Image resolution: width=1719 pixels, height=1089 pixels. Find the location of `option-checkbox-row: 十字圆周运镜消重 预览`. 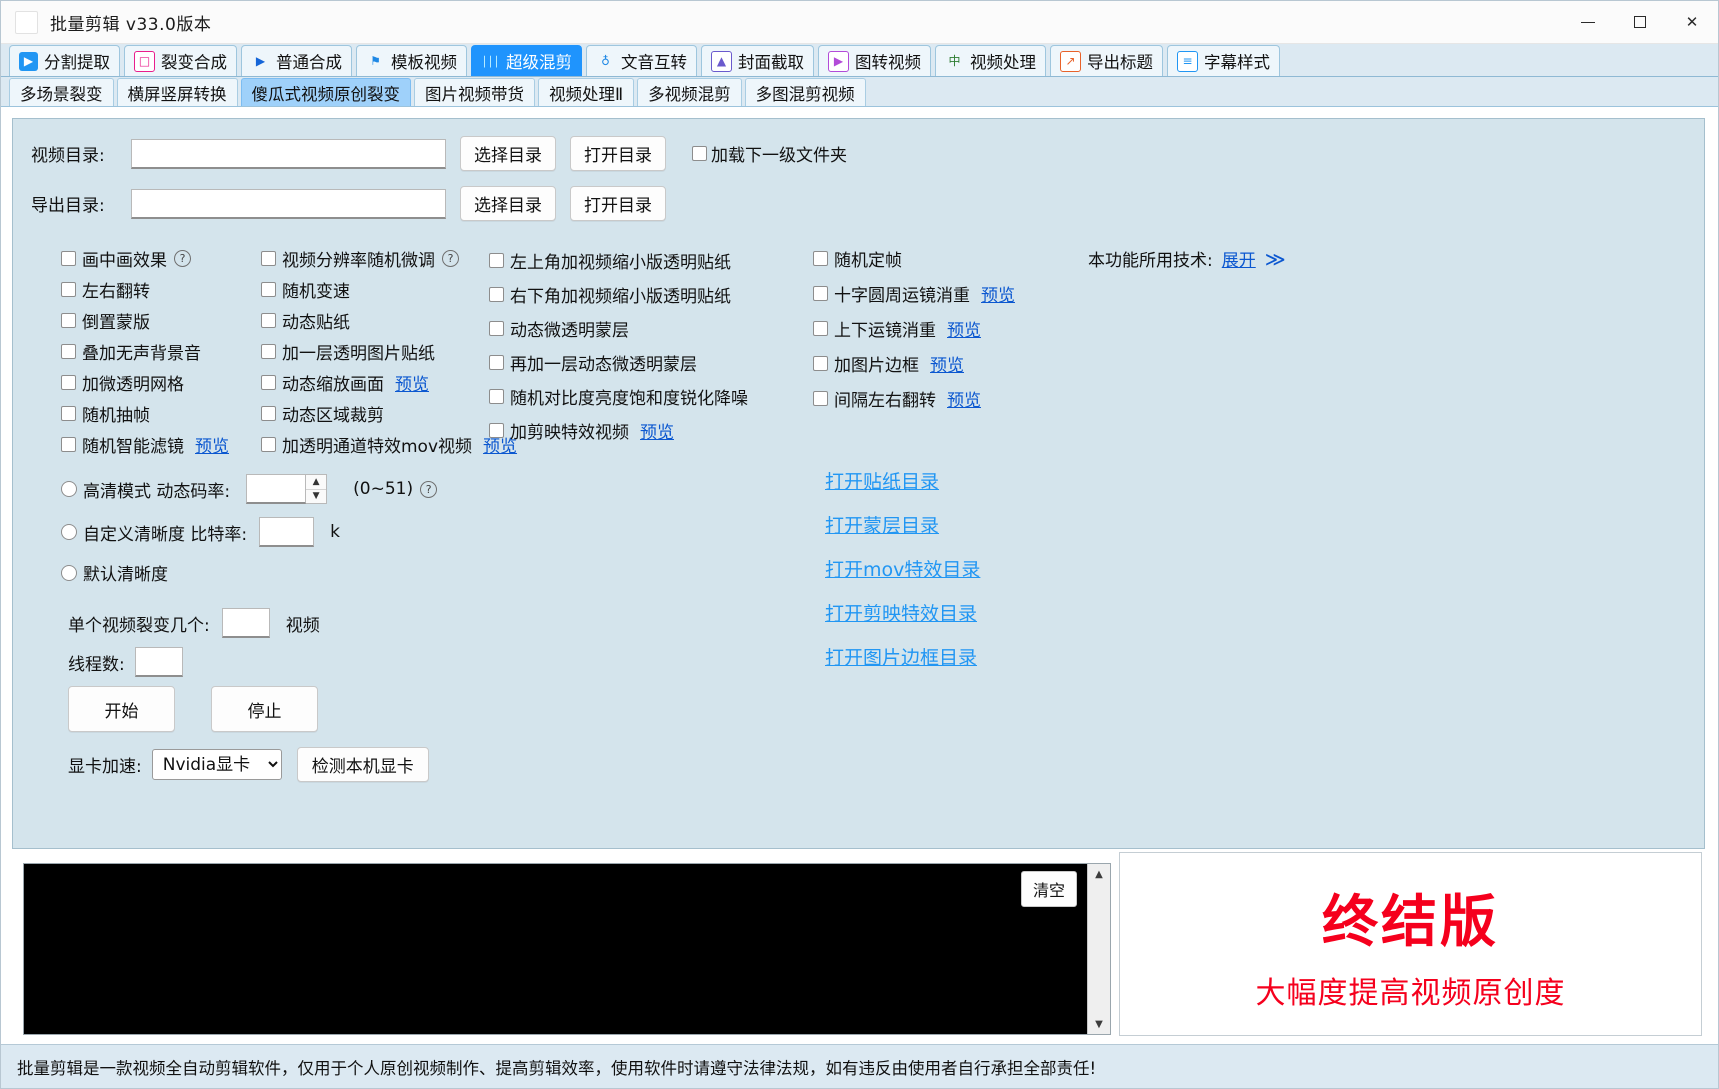

option-checkbox-row: 十字圆周运镜消重 预览 is located at coordinates (928, 293).